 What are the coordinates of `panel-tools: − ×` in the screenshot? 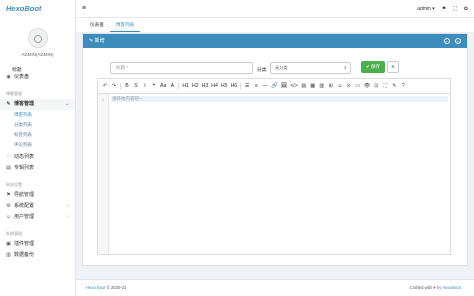 It's located at (452, 39).